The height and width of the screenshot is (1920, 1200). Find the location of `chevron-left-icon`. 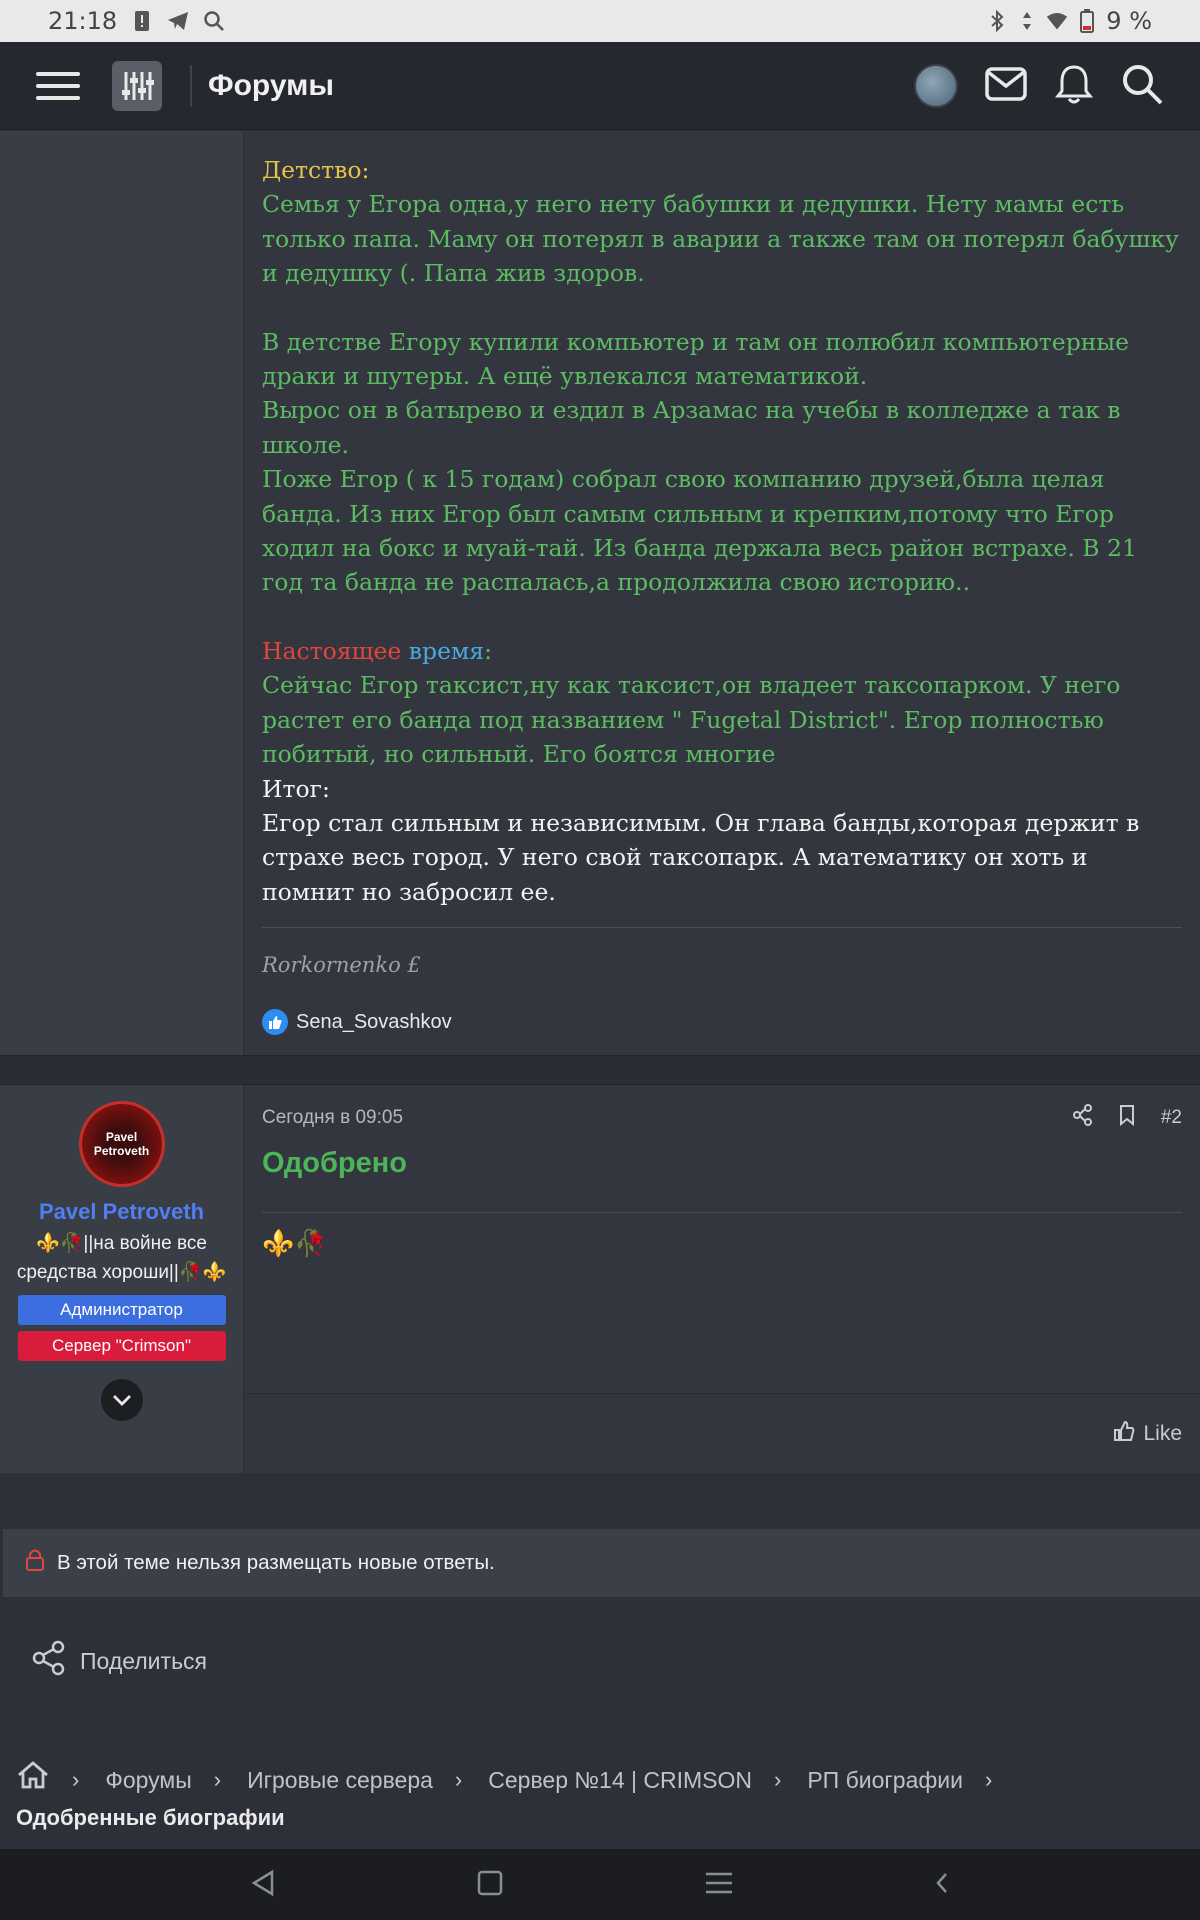

chevron-left-icon is located at coordinates (942, 1885).